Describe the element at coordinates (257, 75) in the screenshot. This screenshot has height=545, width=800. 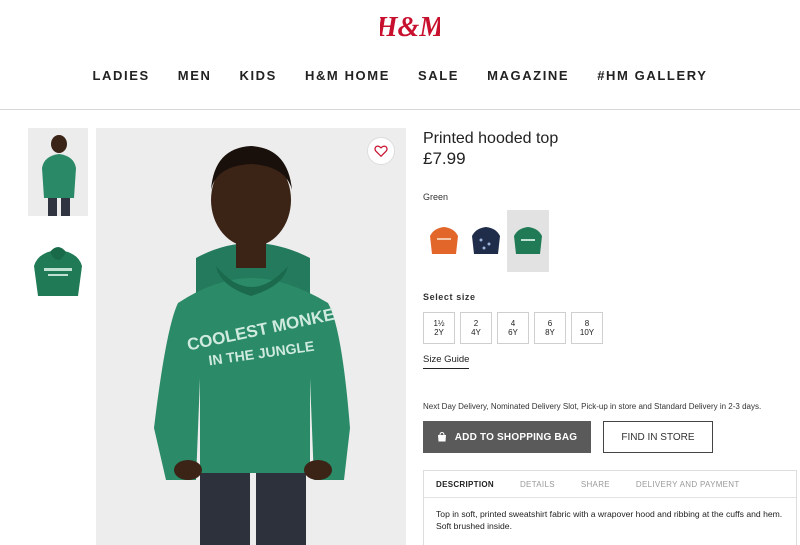
I see `nav-kids: KIDS` at that location.